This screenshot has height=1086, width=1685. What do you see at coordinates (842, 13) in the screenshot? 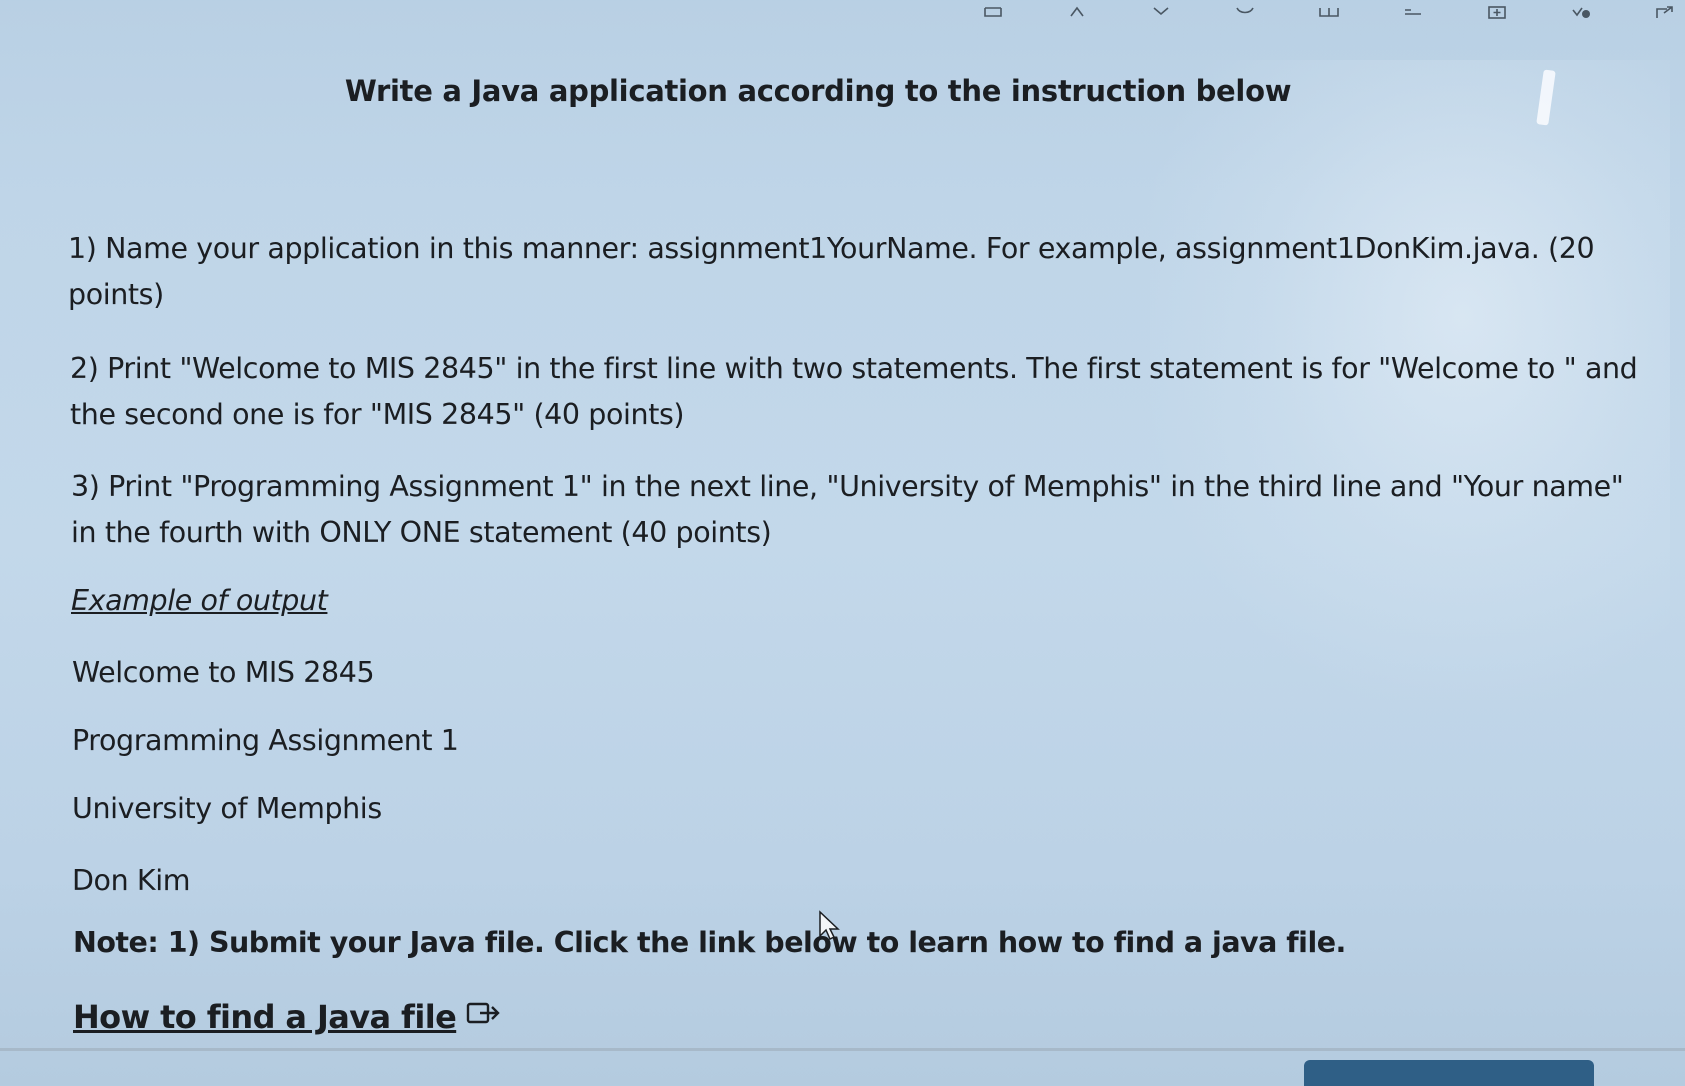
I see `browser-toolbar` at bounding box center [842, 13].